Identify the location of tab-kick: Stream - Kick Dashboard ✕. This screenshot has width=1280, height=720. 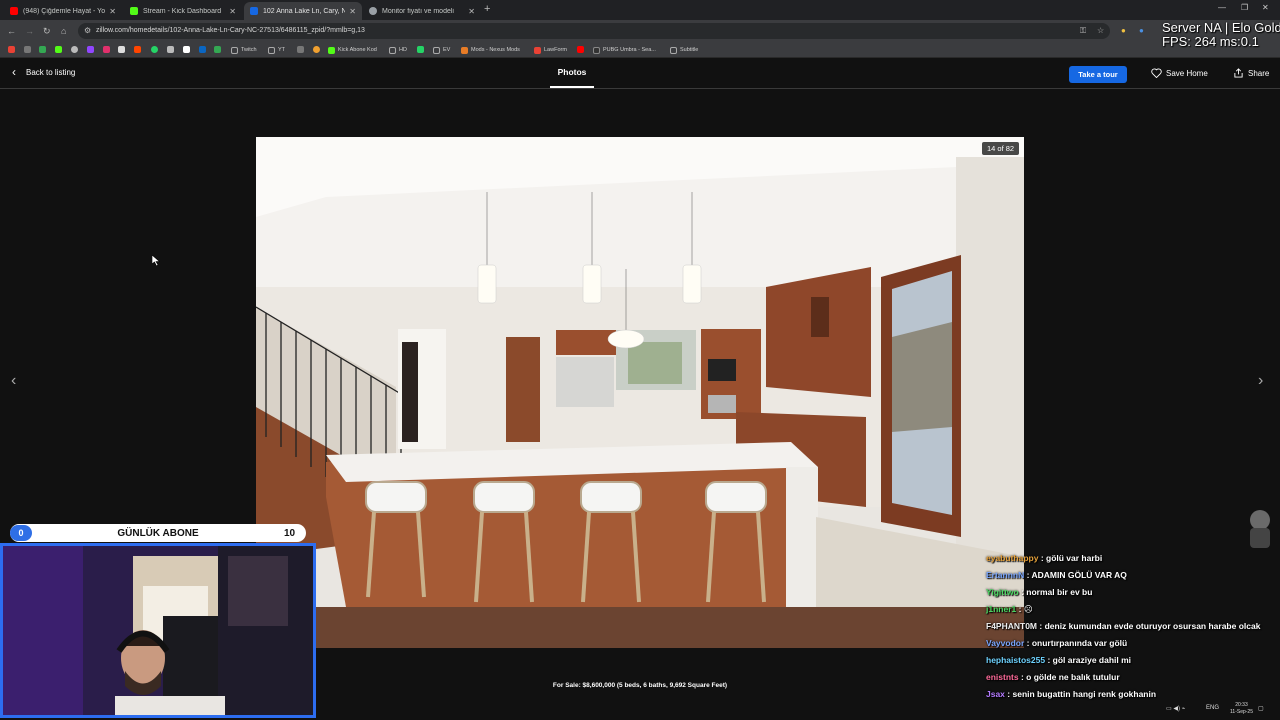
(183, 11).